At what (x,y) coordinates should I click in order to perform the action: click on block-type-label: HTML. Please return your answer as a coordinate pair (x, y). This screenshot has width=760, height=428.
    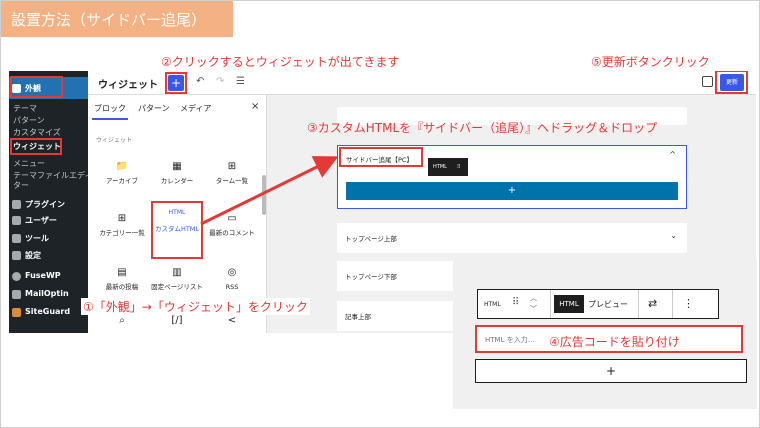
    Looking at the image, I should click on (492, 304).